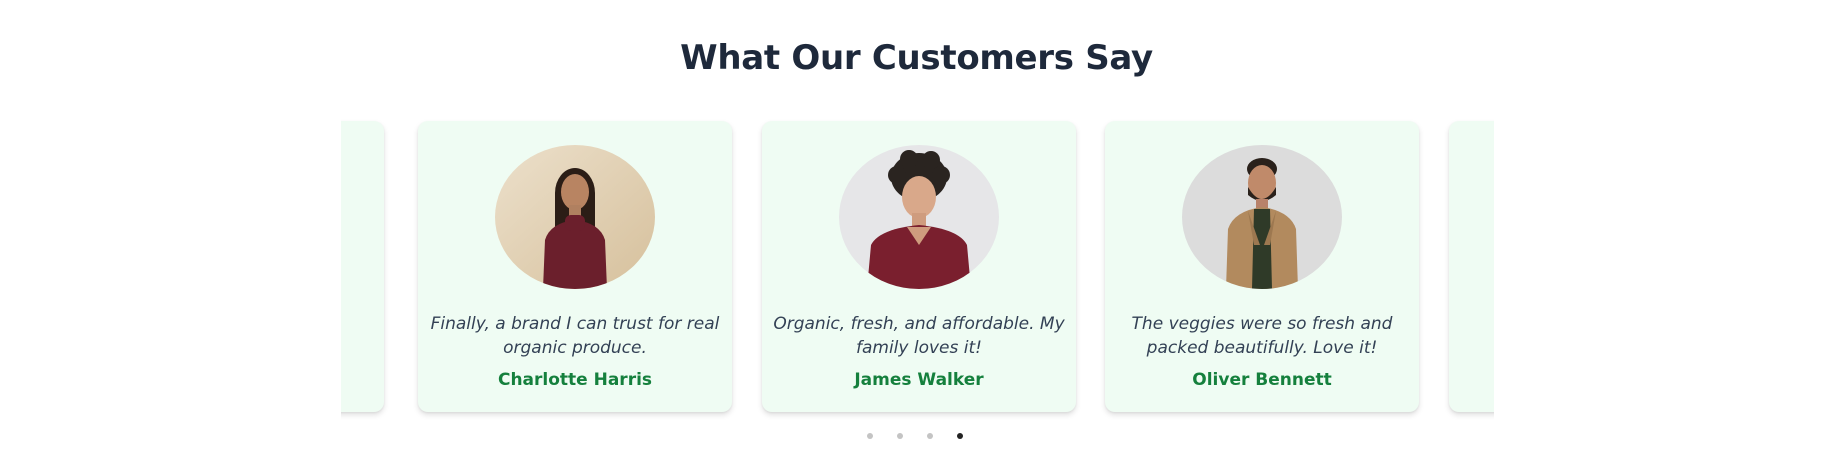  What do you see at coordinates (1262, 380) in the screenshot?
I see `testimonial-author: Oliver Bennett` at bounding box center [1262, 380].